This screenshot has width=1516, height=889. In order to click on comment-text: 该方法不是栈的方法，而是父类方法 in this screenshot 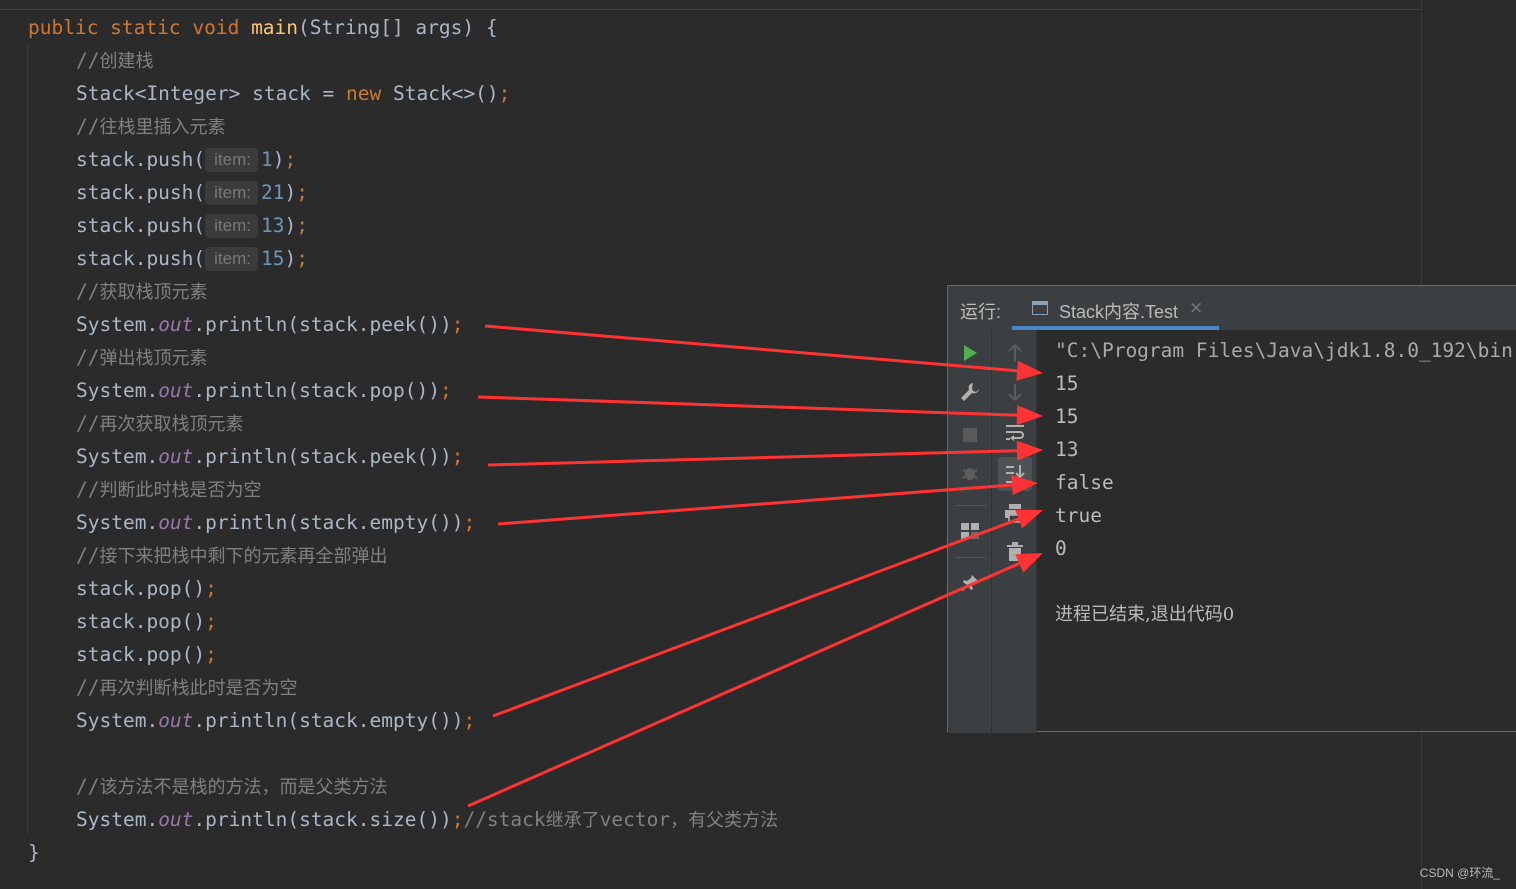, I will do `click(243, 787)`.